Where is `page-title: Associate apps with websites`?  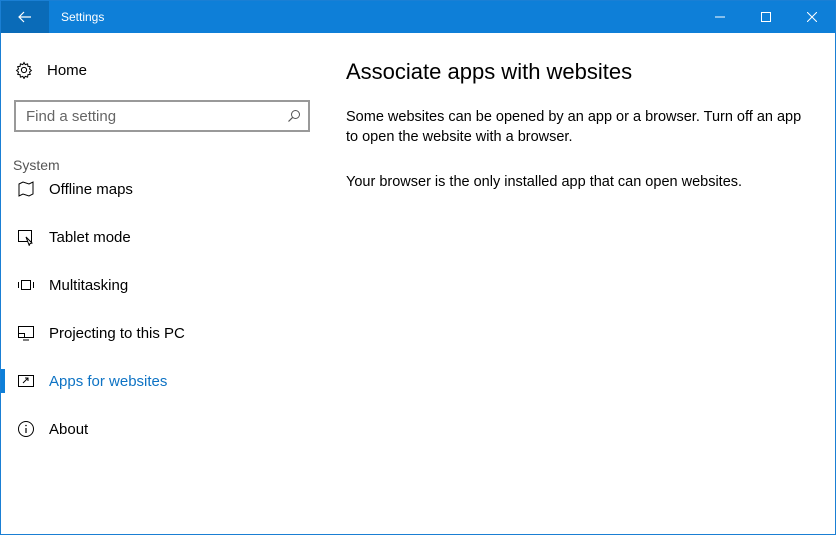 page-title: Associate apps with websites is located at coordinates (489, 71).